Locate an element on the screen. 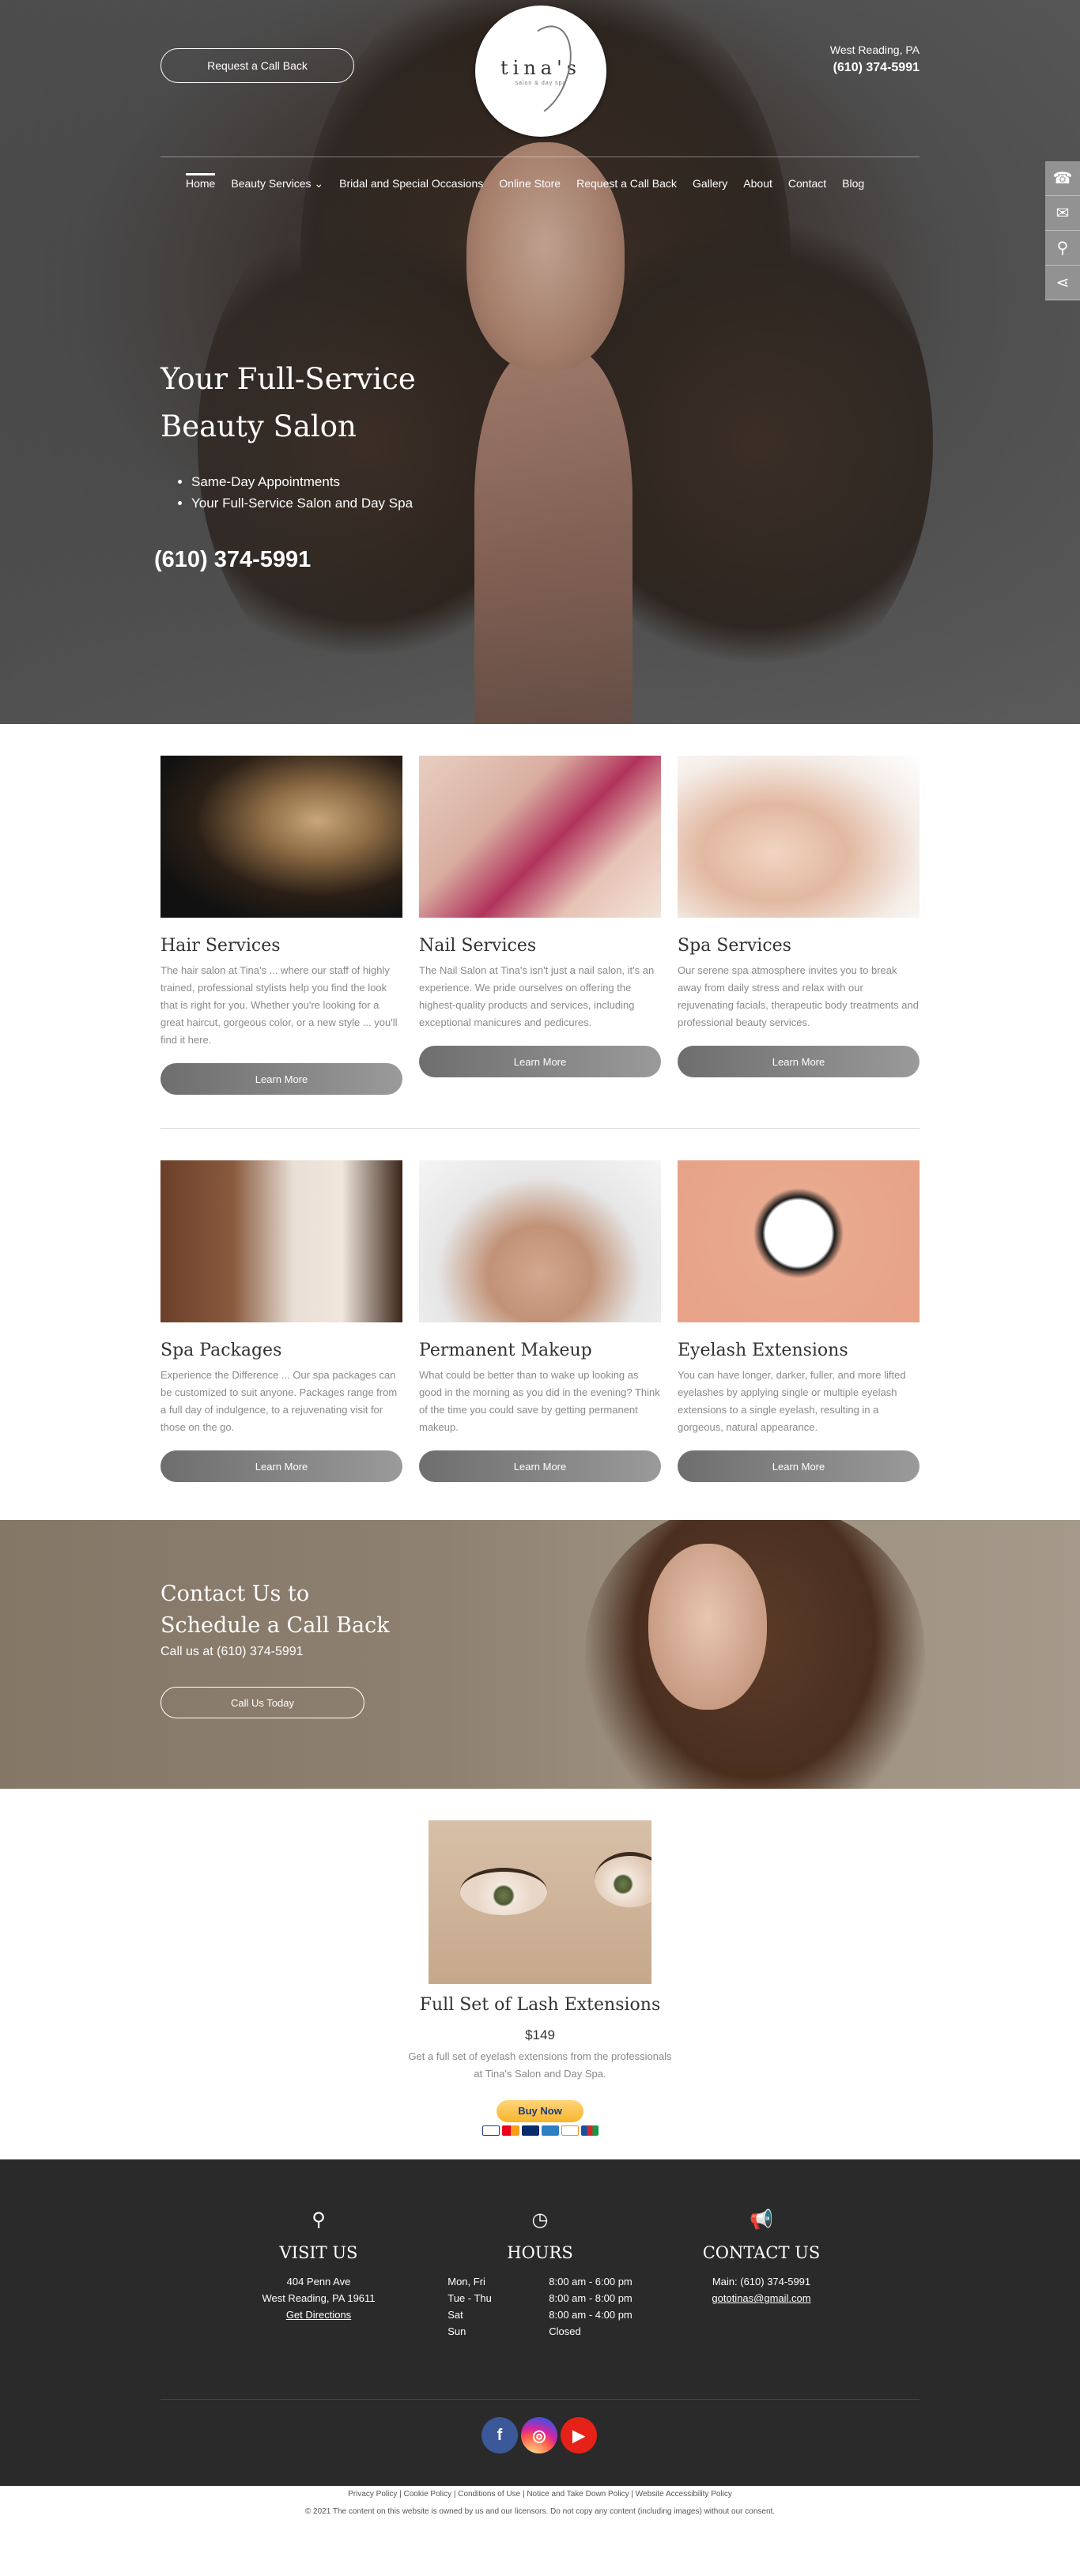 Image resolution: width=1080 pixels, height=2576 pixels. jcb-icon is located at coordinates (589, 2130).